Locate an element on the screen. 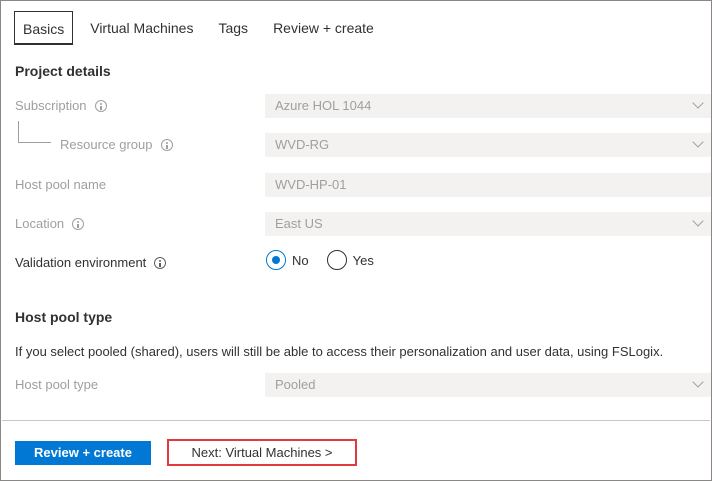 The height and width of the screenshot is (481, 712). tree-connector-vertical is located at coordinates (18, 131).